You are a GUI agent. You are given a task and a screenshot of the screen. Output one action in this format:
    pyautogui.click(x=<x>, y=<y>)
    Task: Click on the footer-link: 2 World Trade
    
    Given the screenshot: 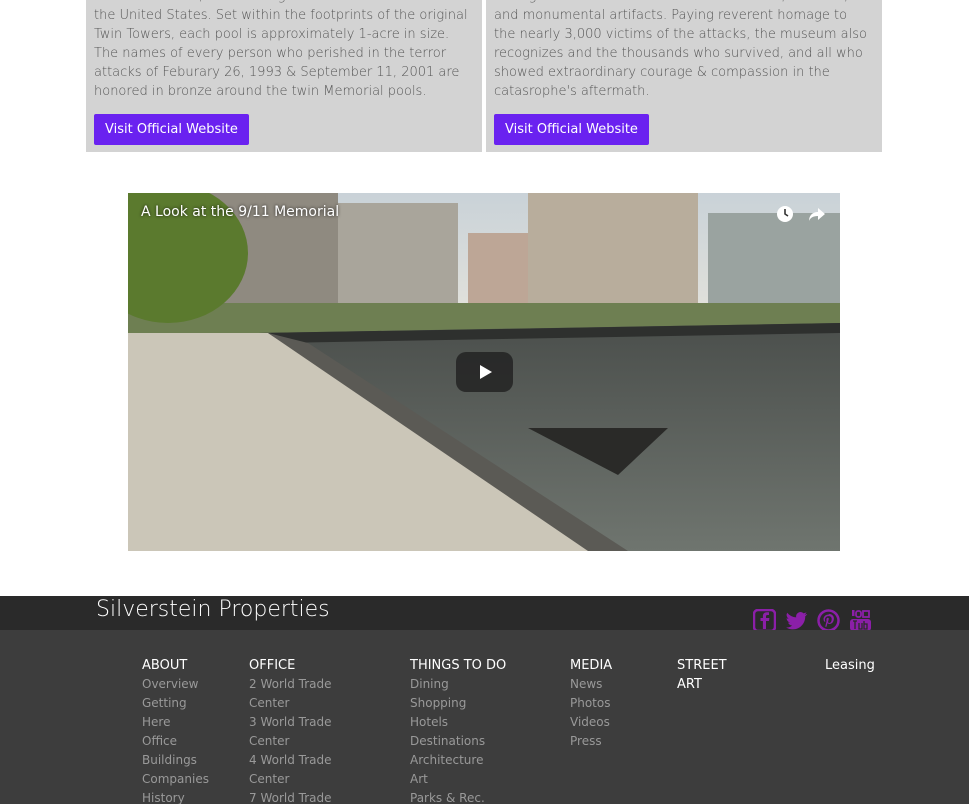 What is the action you would take?
    pyautogui.click(x=304, y=684)
    